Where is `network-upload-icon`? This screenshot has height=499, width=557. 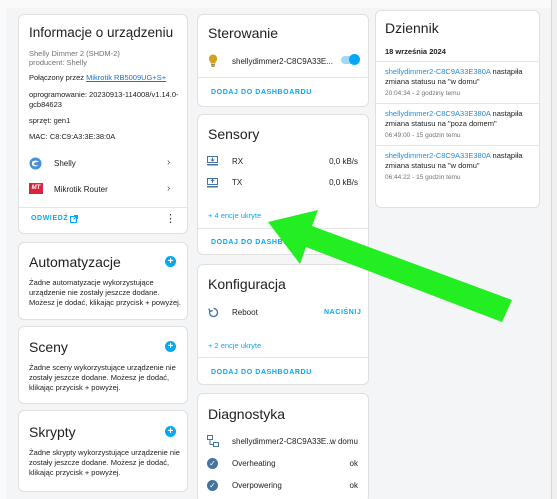 network-upload-icon is located at coordinates (212, 183).